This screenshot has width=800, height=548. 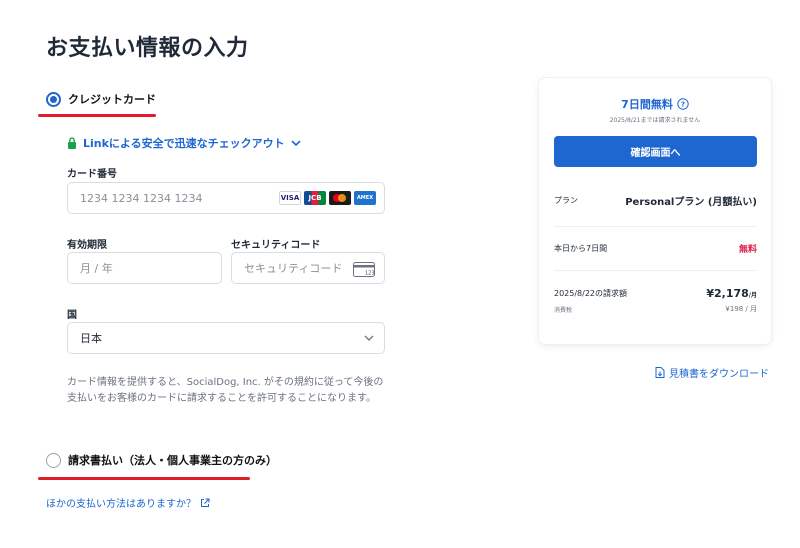 What do you see at coordinates (112, 99) in the screenshot?
I see `credit-card-label: クレジットカード` at bounding box center [112, 99].